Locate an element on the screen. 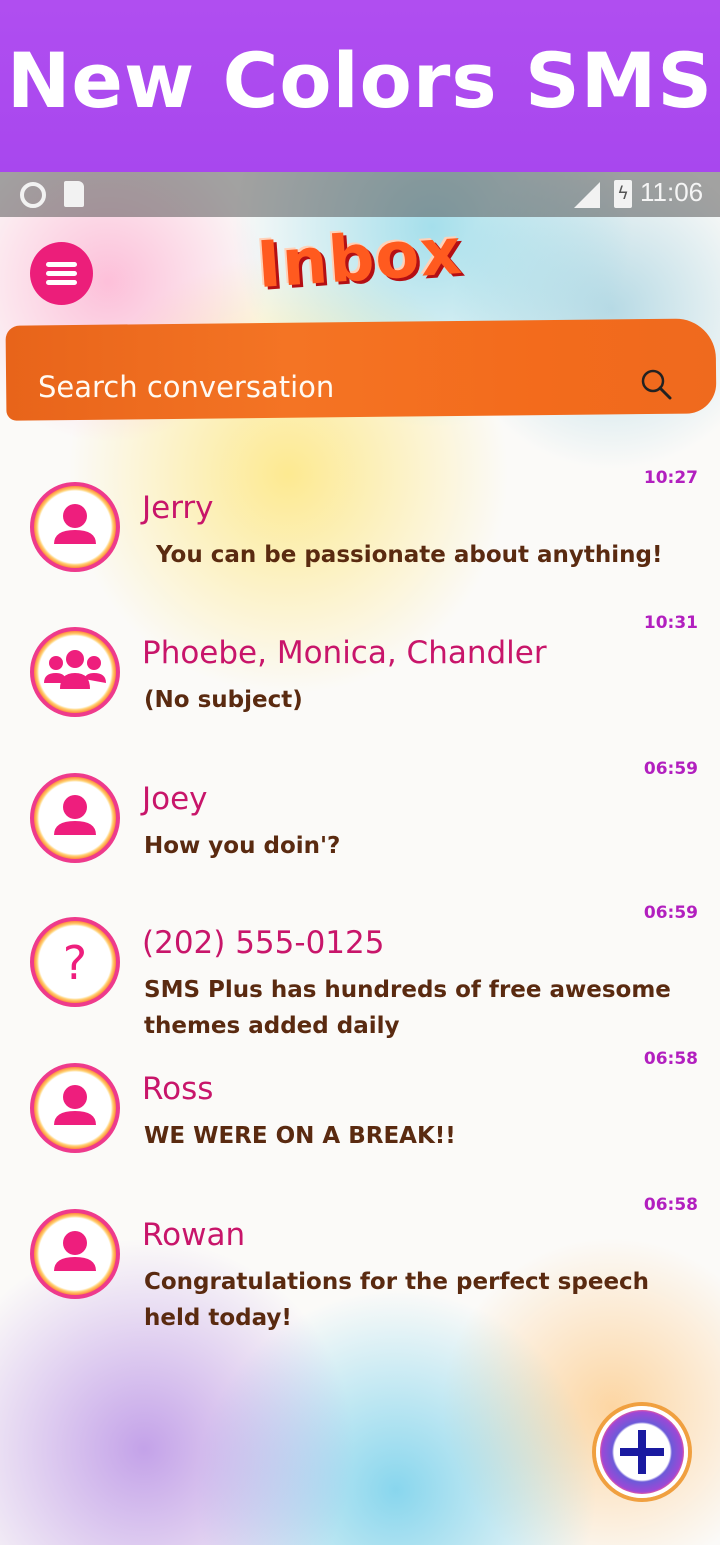 The width and height of the screenshot is (720, 1545). sd-card-icon is located at coordinates (74, 194).